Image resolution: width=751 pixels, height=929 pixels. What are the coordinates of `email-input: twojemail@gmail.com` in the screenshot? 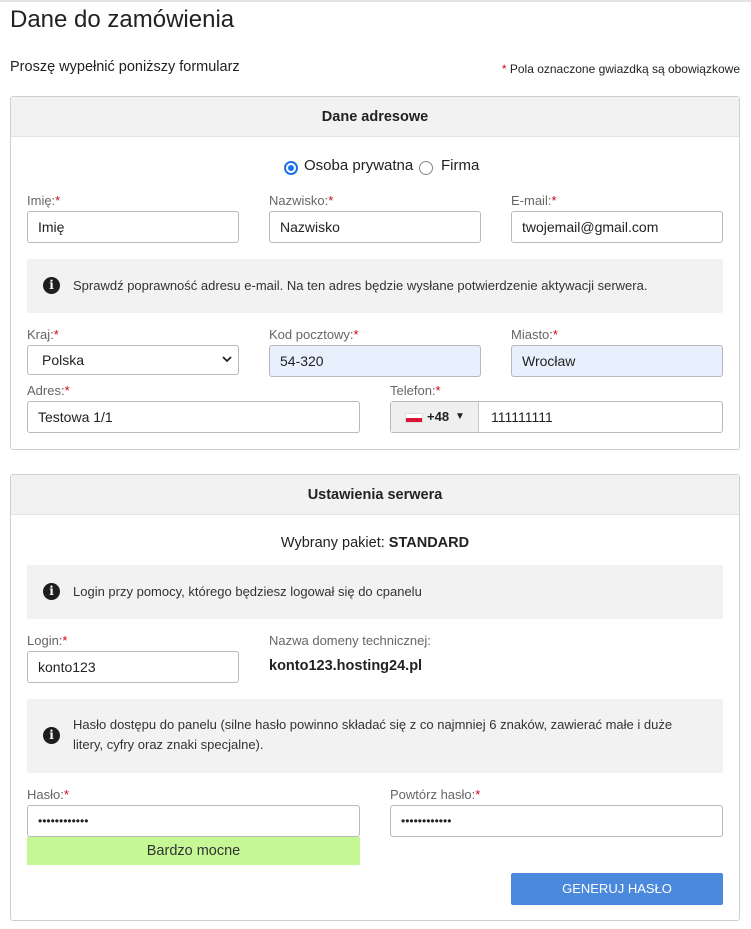 It's located at (617, 227).